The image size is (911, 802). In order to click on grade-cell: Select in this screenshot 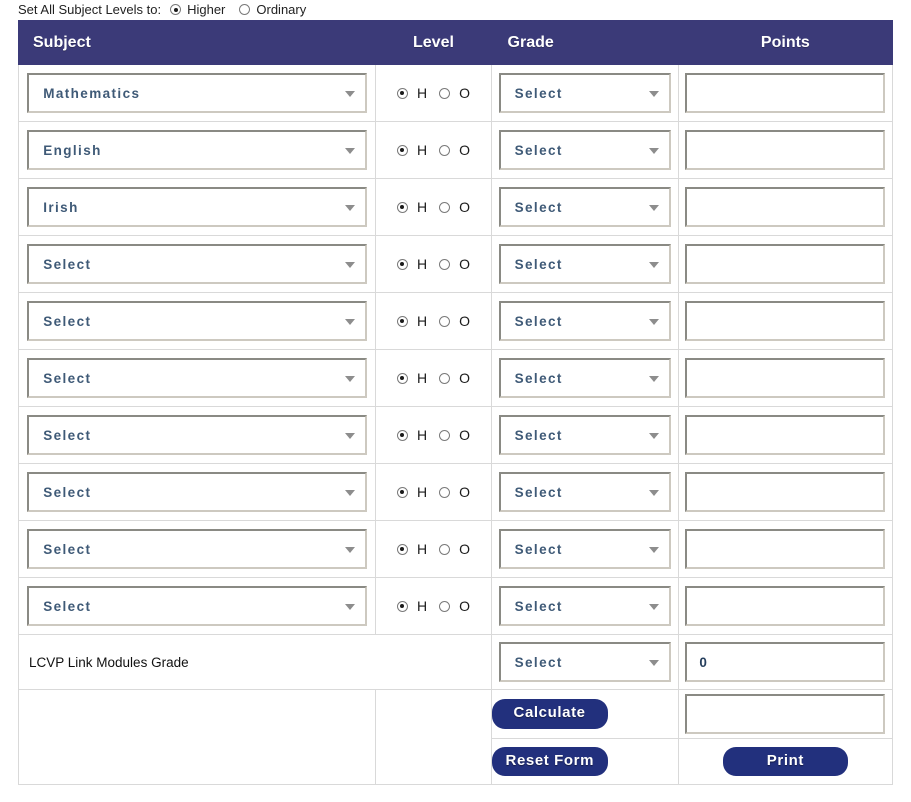, I will do `click(584, 492)`.